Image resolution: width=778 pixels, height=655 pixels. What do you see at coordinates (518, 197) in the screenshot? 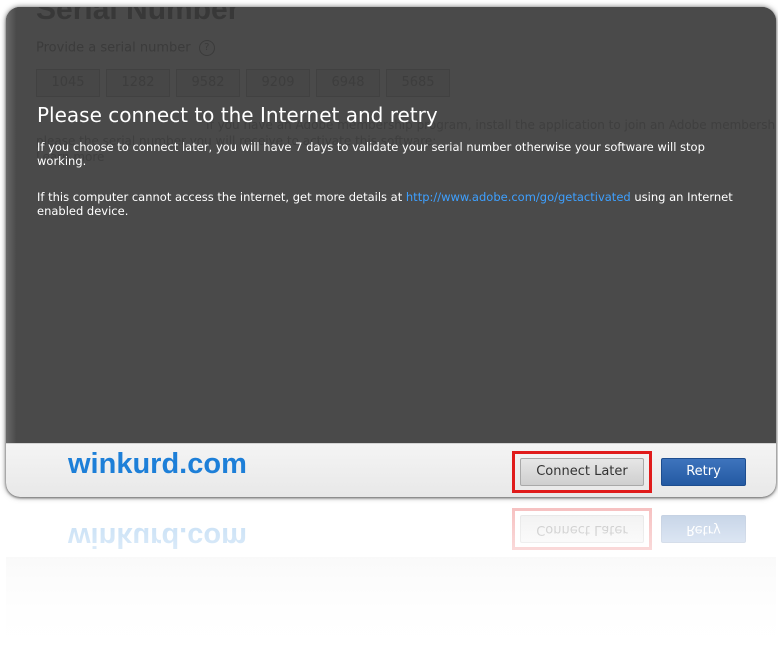
I see `getactivated-link: http://www.adobe.com/go/getactivated` at bounding box center [518, 197].